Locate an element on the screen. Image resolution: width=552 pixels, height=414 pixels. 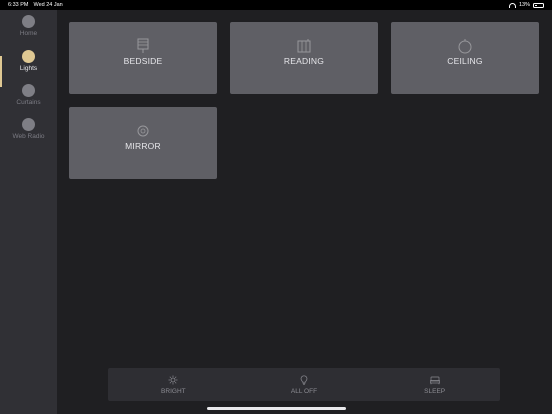
wifi-icon is located at coordinates (512, 5).